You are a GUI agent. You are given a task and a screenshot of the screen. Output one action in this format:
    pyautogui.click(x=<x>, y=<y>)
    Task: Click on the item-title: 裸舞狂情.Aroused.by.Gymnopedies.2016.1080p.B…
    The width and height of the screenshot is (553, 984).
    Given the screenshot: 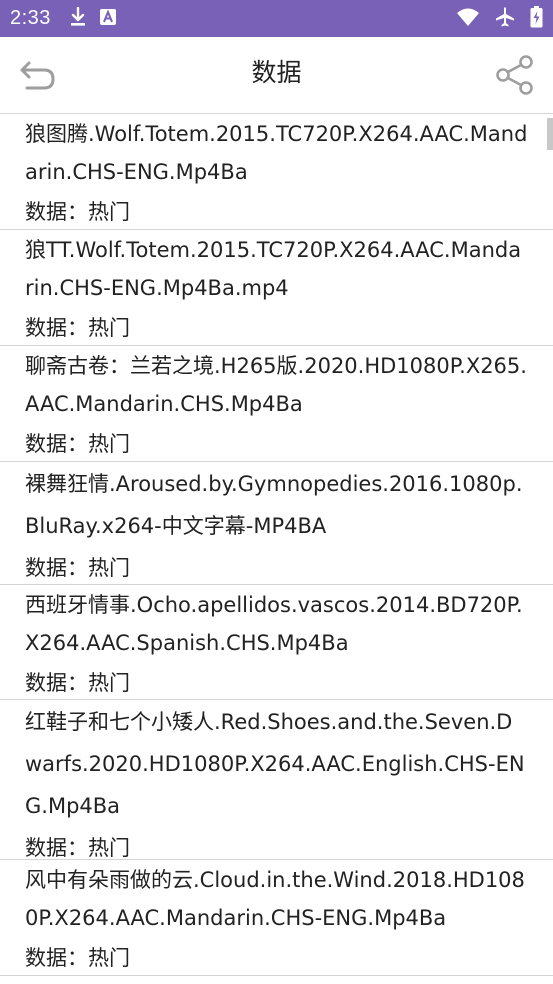 What is the action you would take?
    pyautogui.click(x=274, y=505)
    